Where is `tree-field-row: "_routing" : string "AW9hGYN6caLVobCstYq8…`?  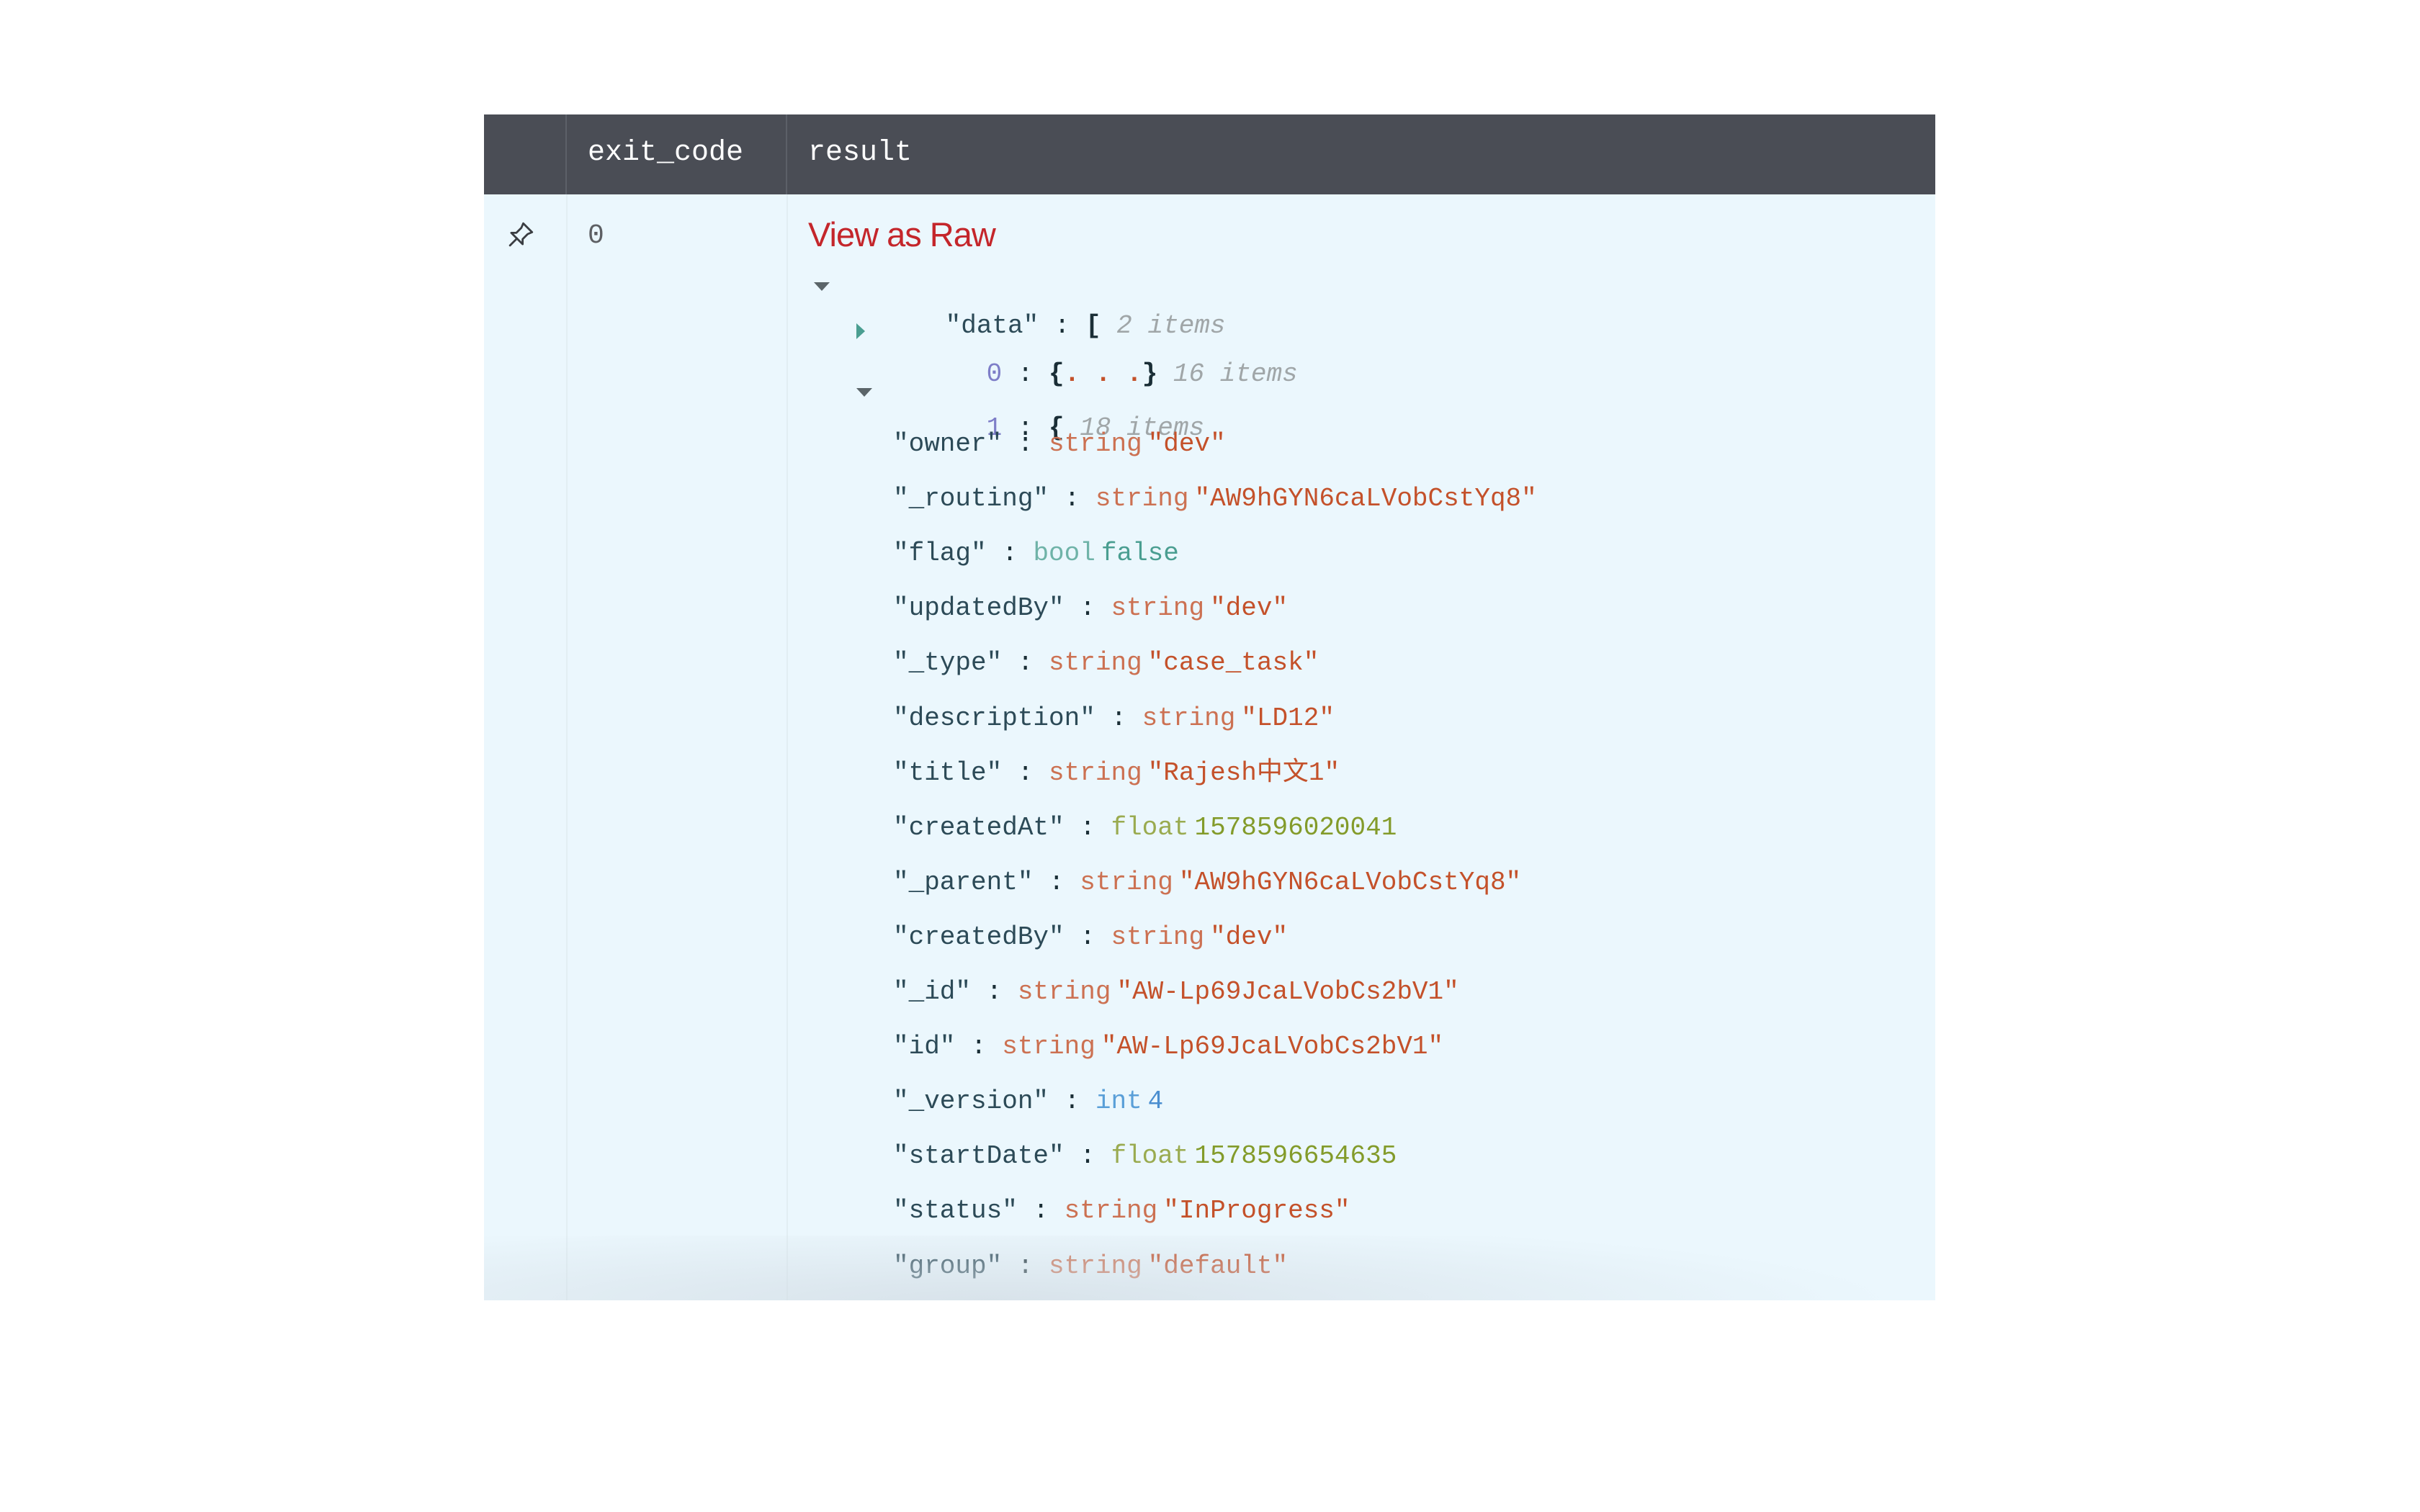
tree-field-row: "_routing" : string "AW9hGYN6caLVobCstYq8… is located at coordinates (1215, 499).